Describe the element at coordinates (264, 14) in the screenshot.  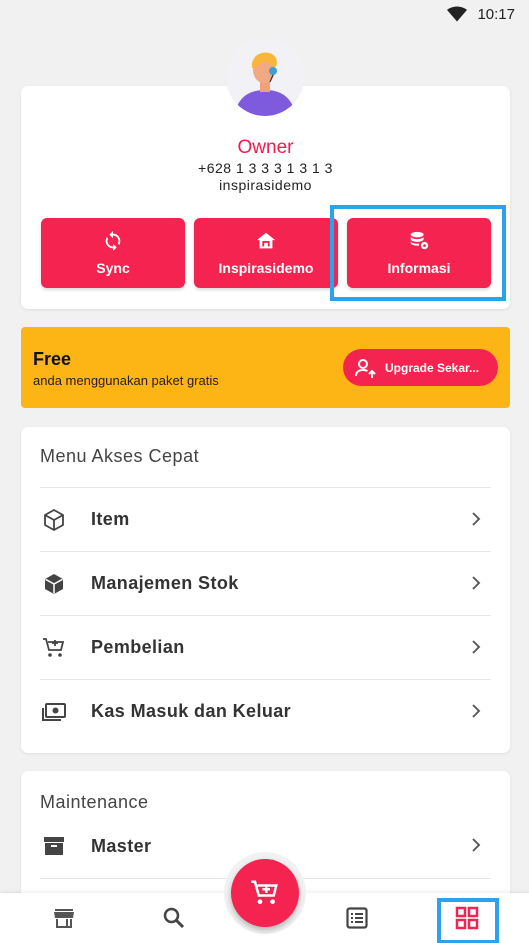
I see `status-bar: 10:17` at that location.